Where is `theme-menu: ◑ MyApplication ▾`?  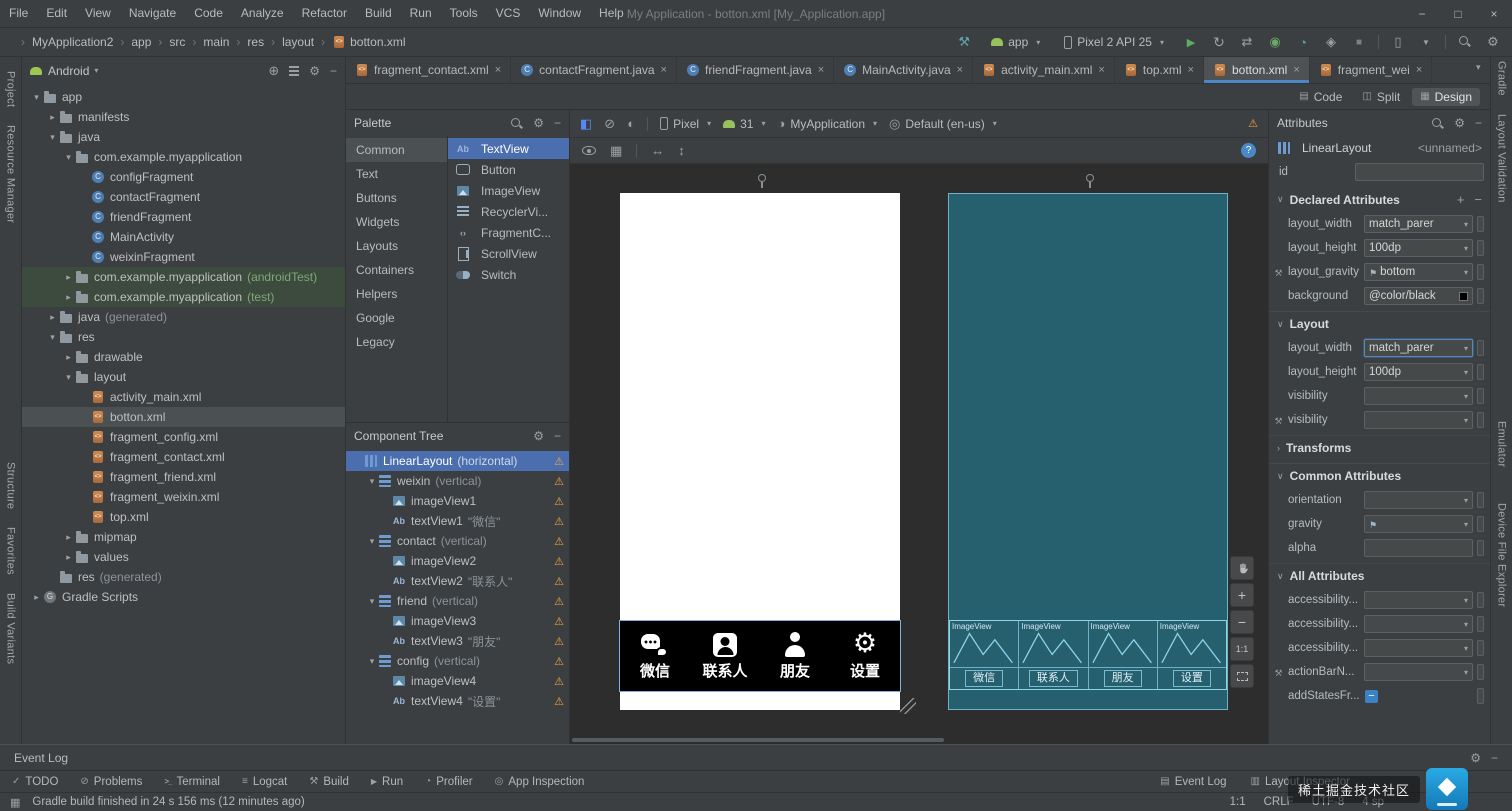 theme-menu: ◑ MyApplication ▾ is located at coordinates (827, 123).